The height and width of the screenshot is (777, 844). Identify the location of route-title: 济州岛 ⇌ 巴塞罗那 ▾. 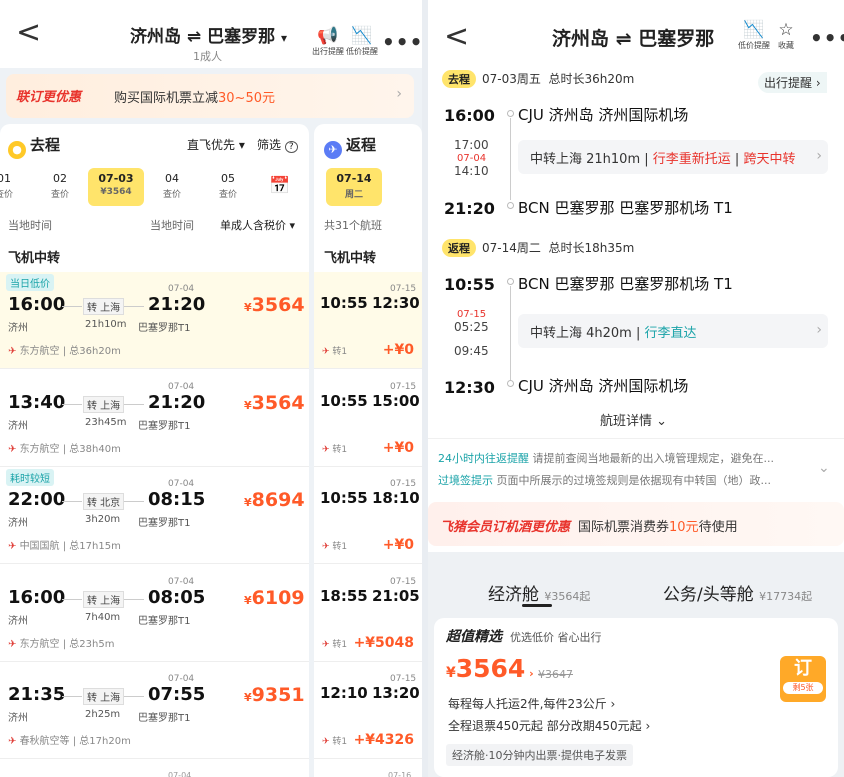
(208, 34).